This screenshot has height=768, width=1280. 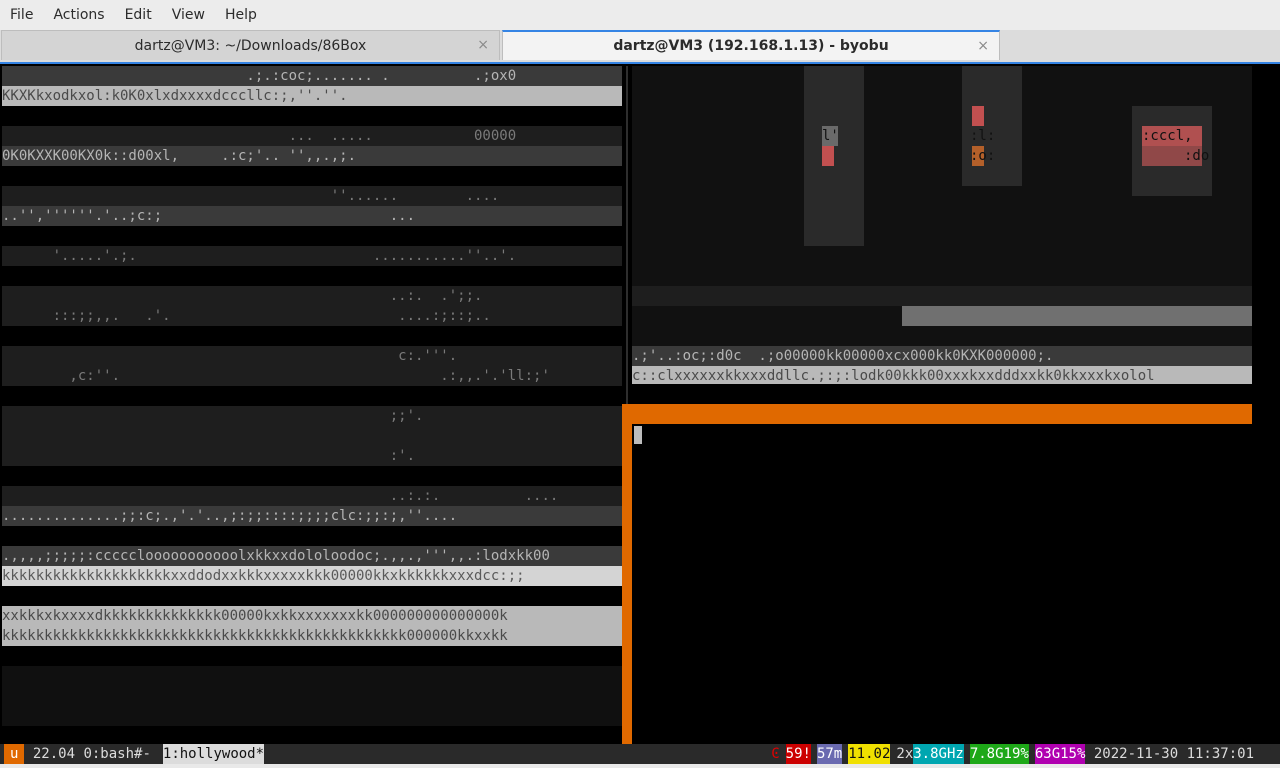 What do you see at coordinates (188, 15) in the screenshot?
I see `menu-view: View` at bounding box center [188, 15].